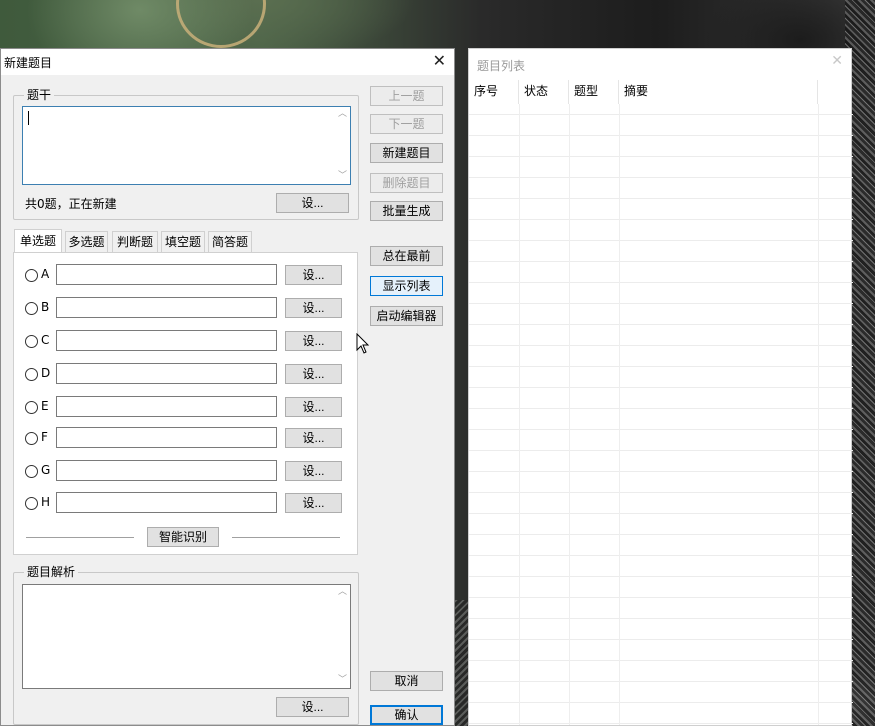 Image resolution: width=875 pixels, height=726 pixels. I want to click on stem-group-label: 题干, so click(39, 95).